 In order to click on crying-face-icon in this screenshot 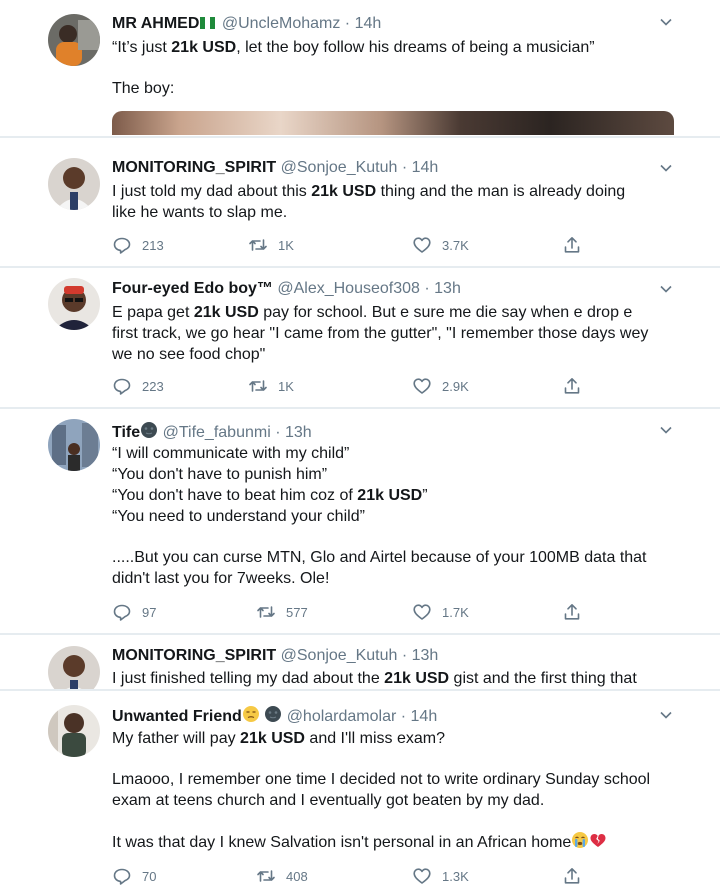, I will do `click(580, 843)`.